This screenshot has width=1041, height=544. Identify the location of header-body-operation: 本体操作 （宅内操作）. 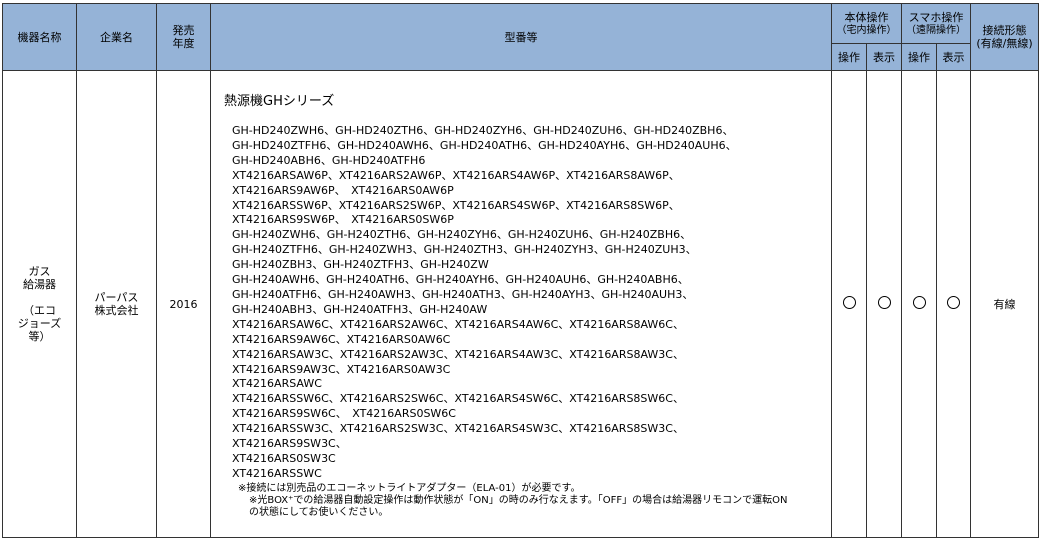
(866, 23).